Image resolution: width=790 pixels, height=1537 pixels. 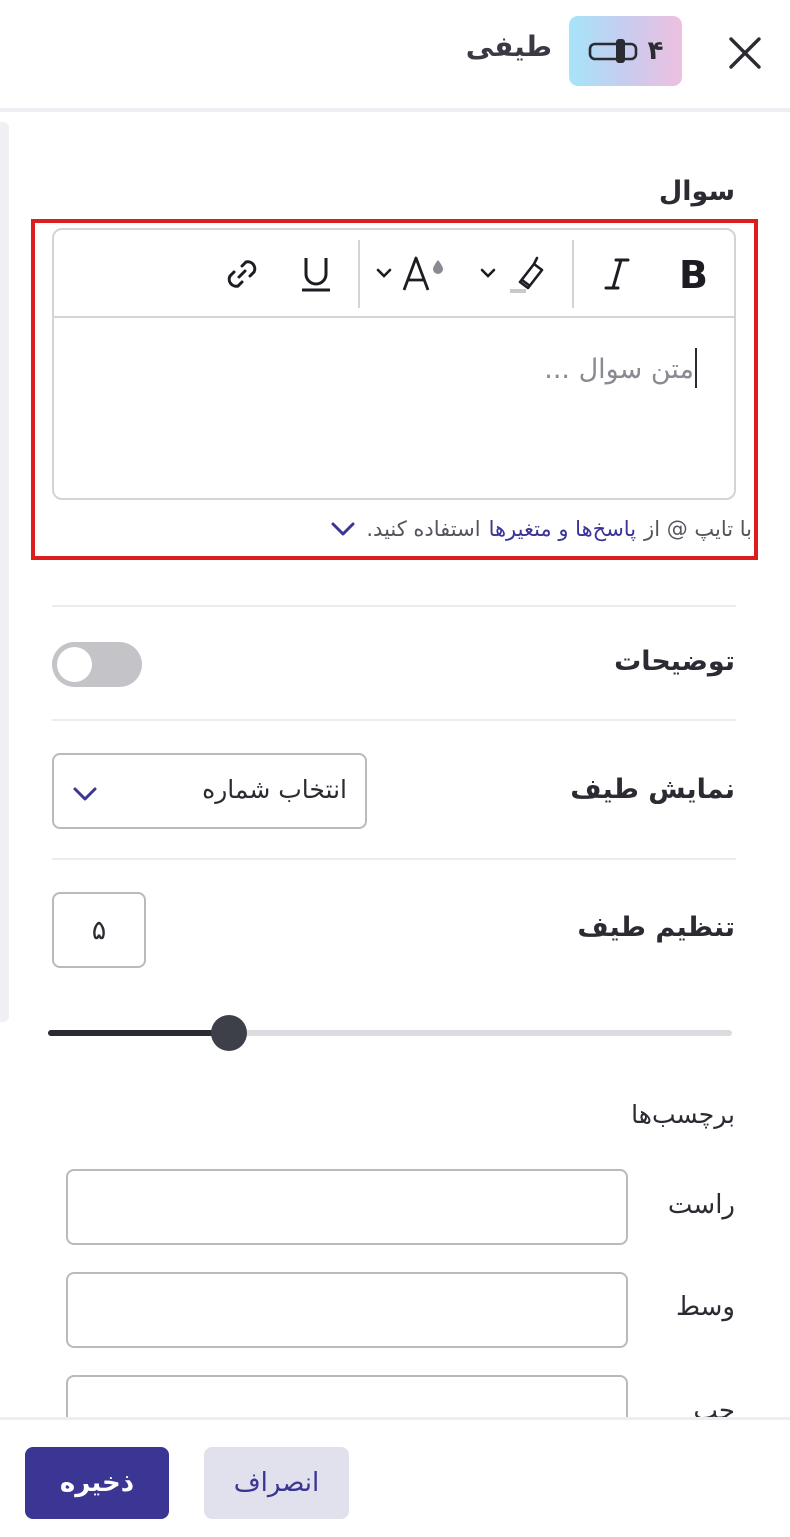 I want to click on description-label: توضیحات, so click(x=674, y=661).